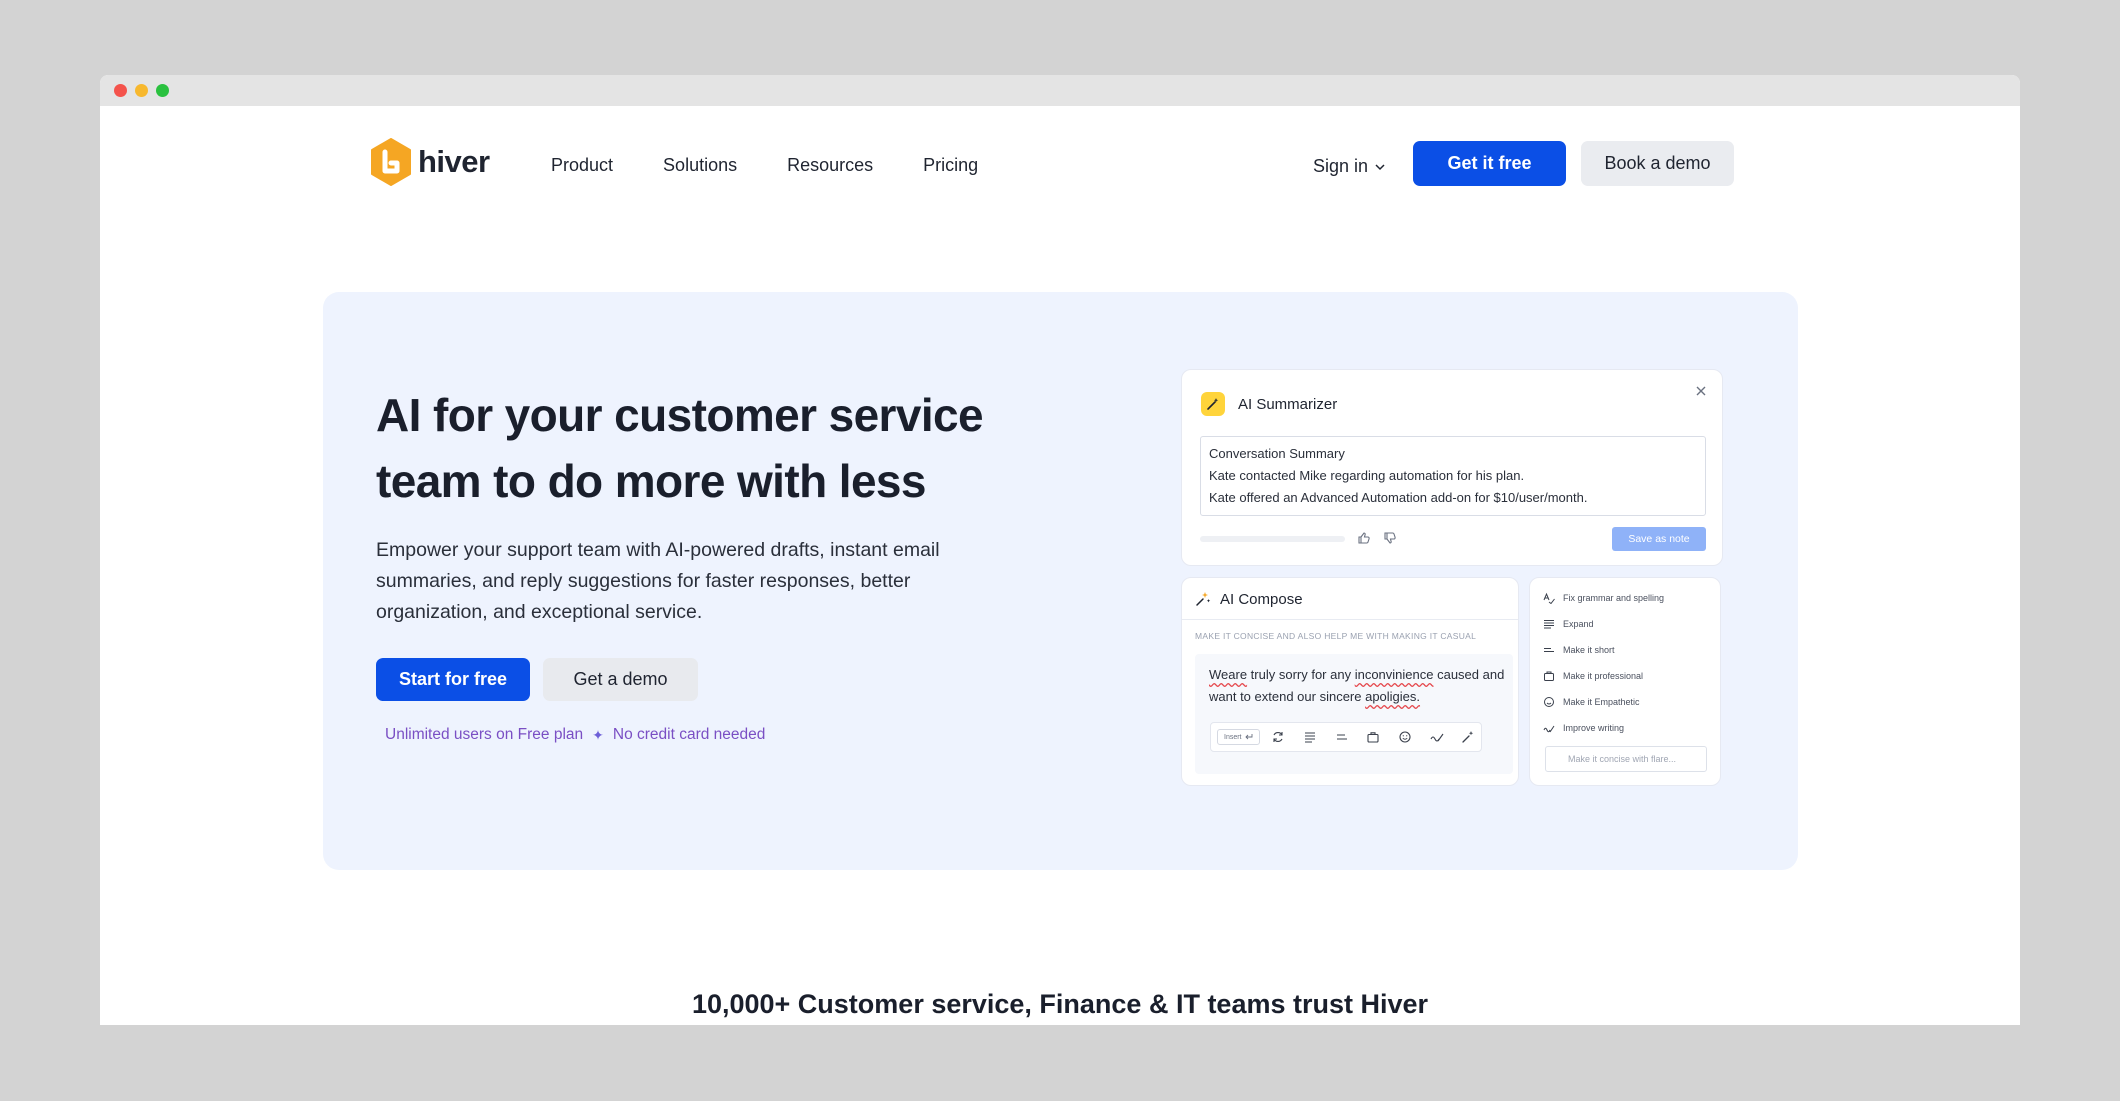  What do you see at coordinates (1272, 539) in the screenshot?
I see `summary-progress-bar` at bounding box center [1272, 539].